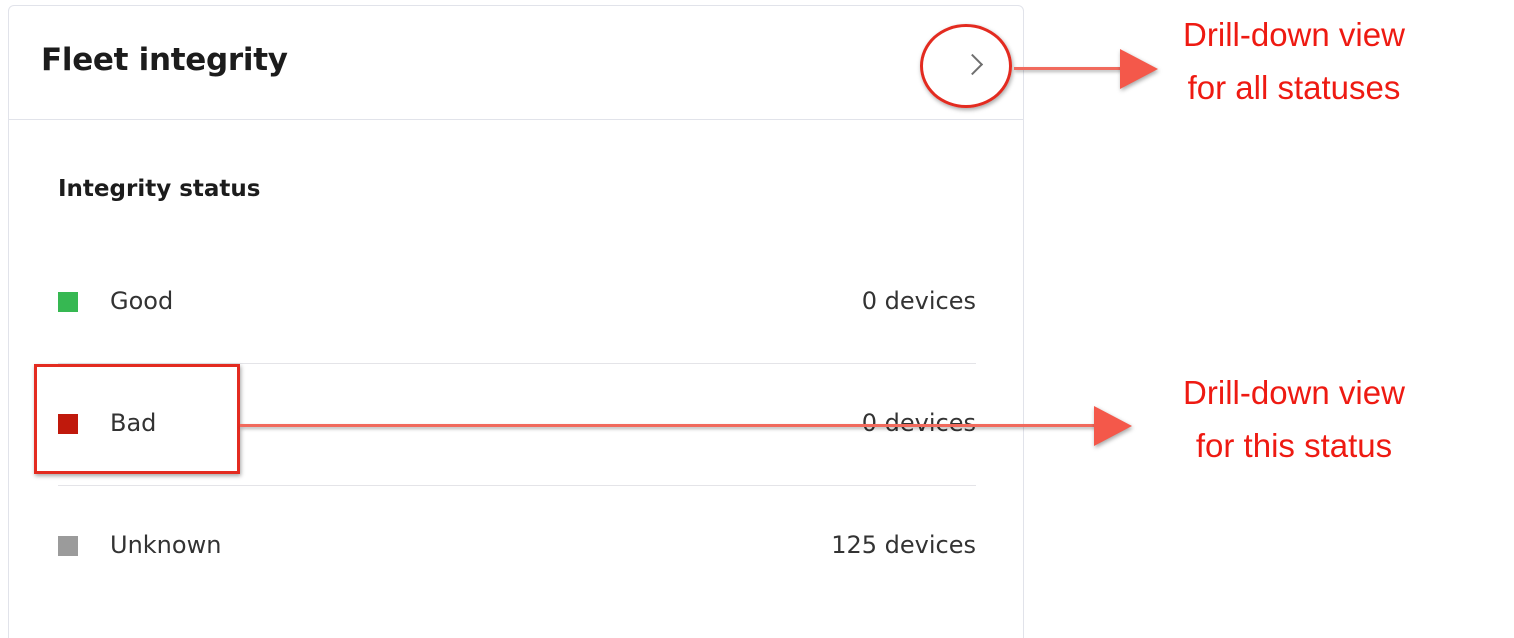 The image size is (1514, 638). I want to click on card-title: Fleet integrity, so click(164, 60).